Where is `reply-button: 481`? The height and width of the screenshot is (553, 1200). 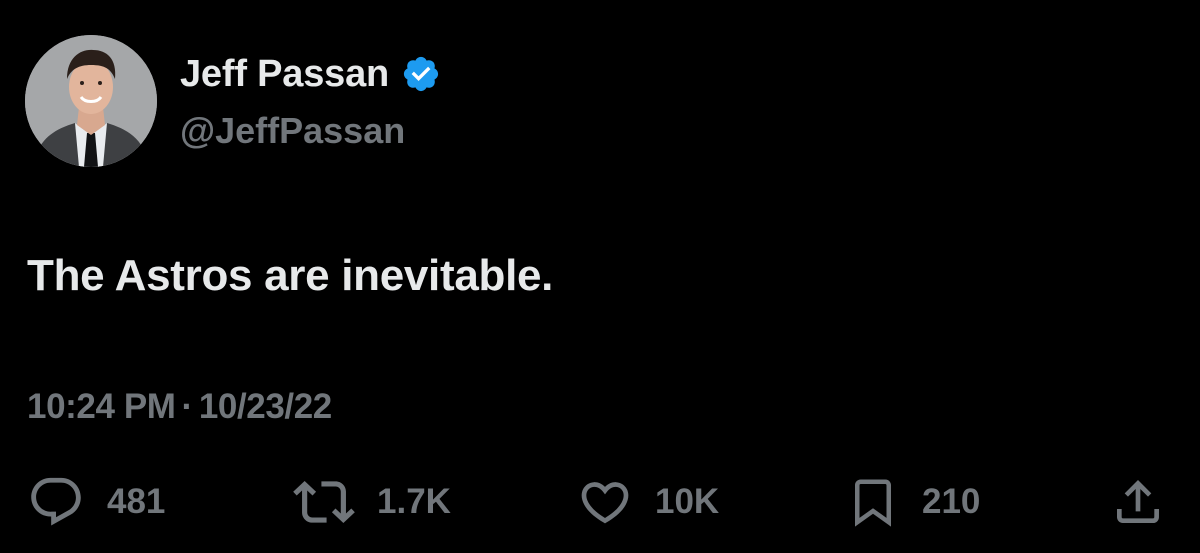 reply-button: 481 is located at coordinates (96, 502).